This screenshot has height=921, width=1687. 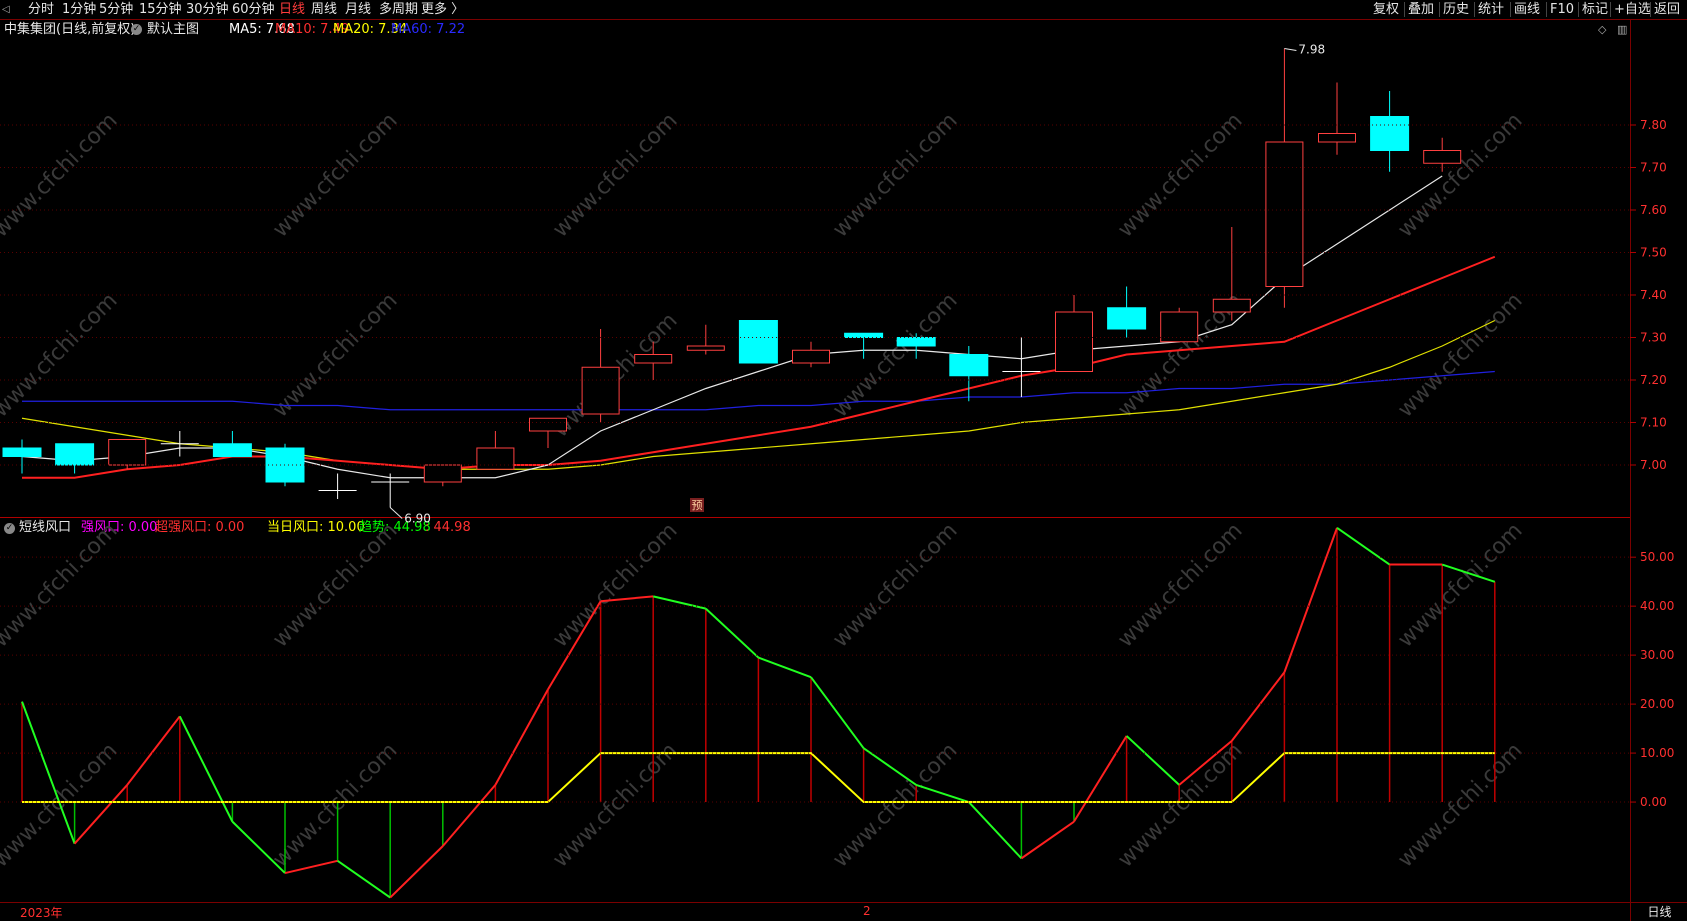 What do you see at coordinates (417, 519) in the screenshot?
I see `low-price-label: 6.90` at bounding box center [417, 519].